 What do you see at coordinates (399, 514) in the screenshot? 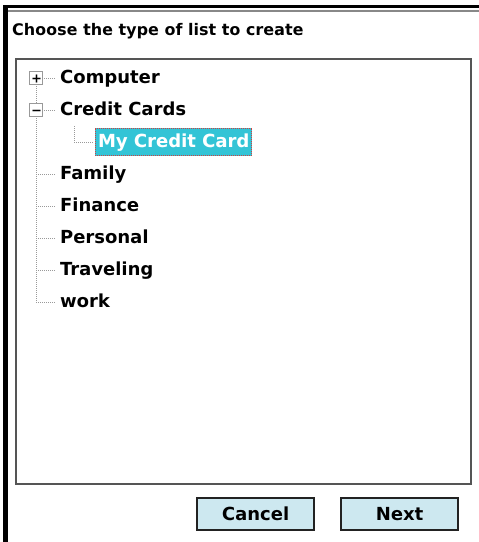
I see `dialog-button: Next` at bounding box center [399, 514].